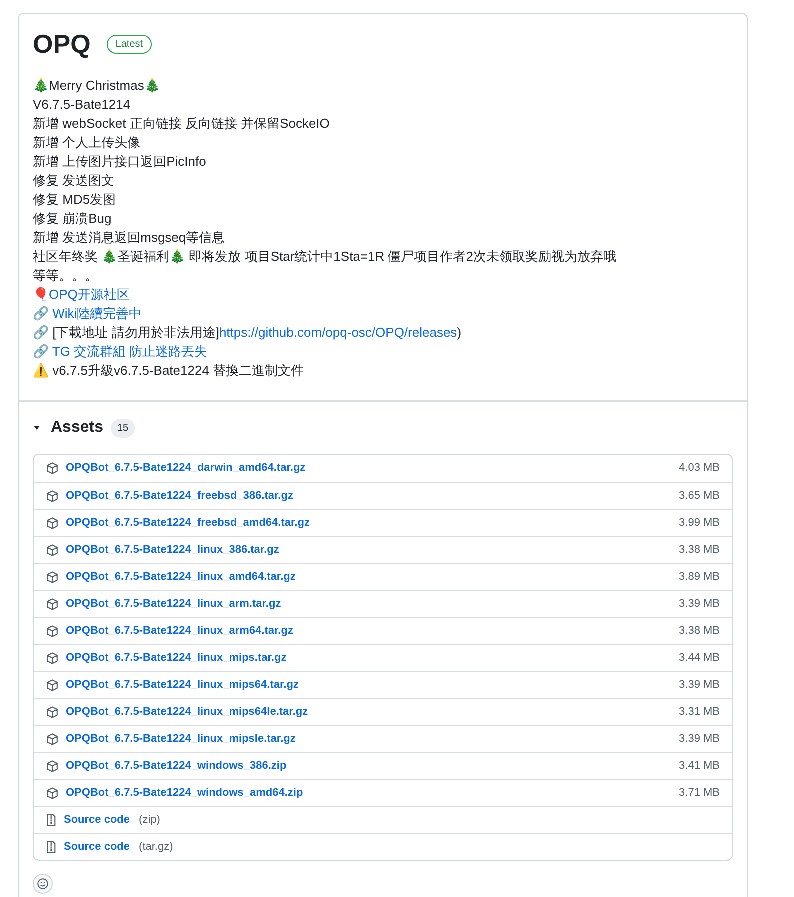 This screenshot has height=897, width=794. I want to click on smiley-icon, so click(43, 884).